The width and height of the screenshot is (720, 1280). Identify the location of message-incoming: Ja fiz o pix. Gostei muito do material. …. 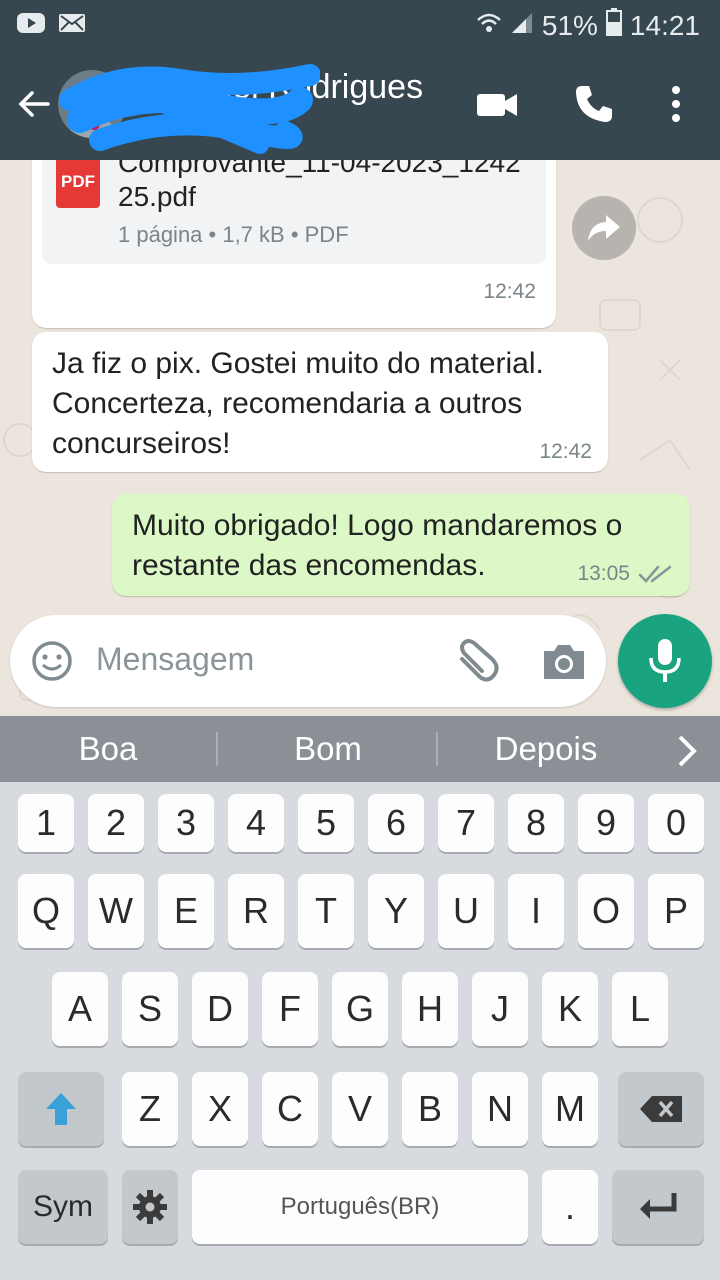
(320, 402).